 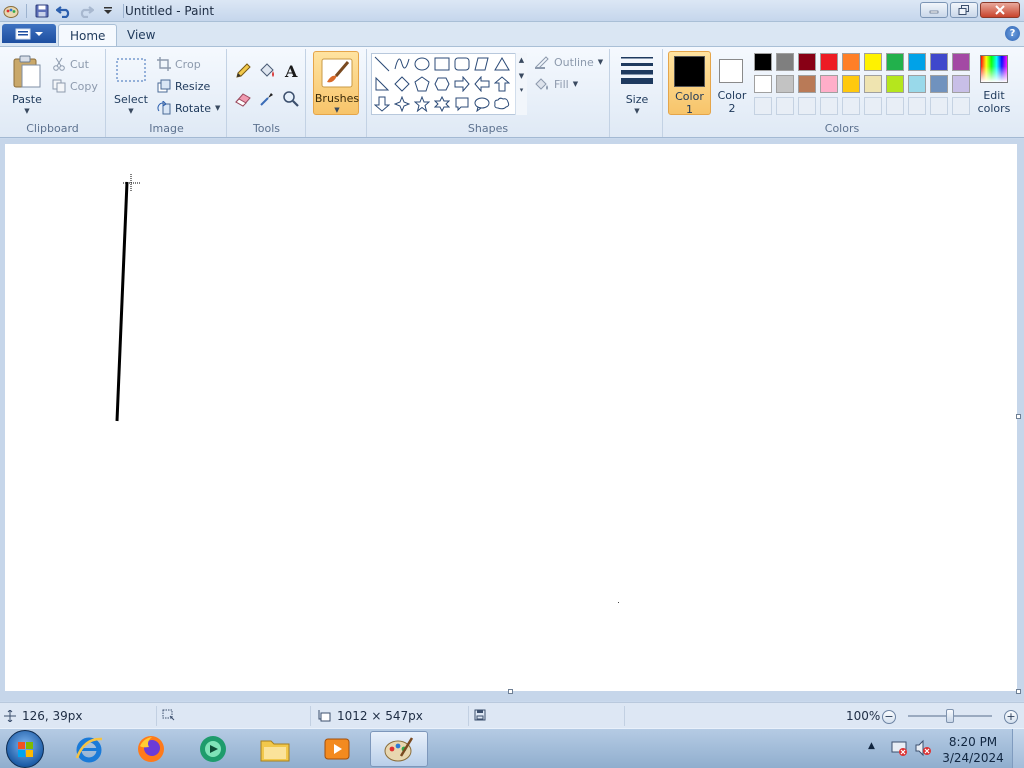 What do you see at coordinates (70, 64) in the screenshot?
I see `cut-button: Cut` at bounding box center [70, 64].